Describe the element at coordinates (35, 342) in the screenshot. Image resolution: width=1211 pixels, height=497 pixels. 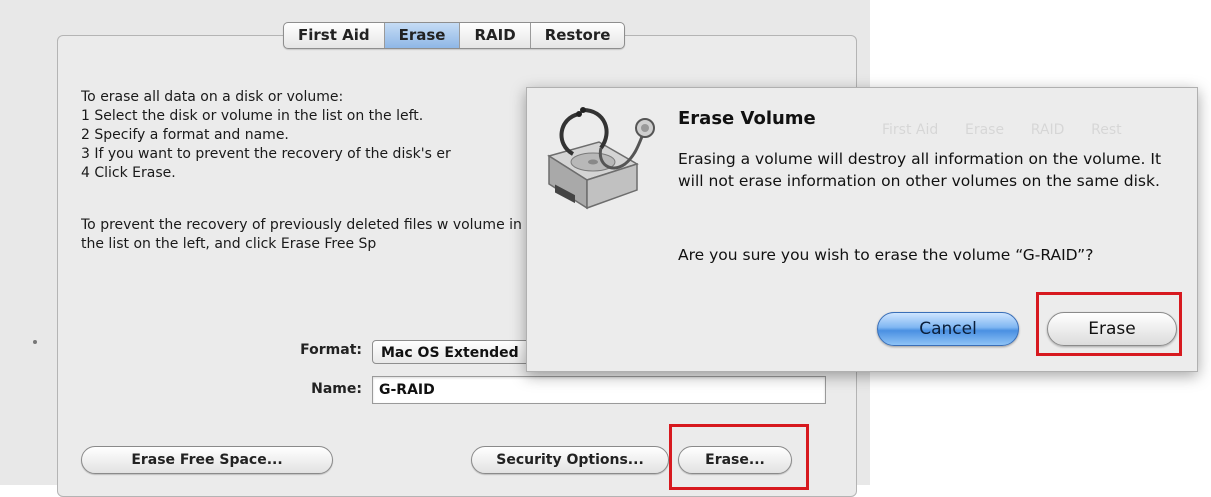
I see `resize-marker` at that location.